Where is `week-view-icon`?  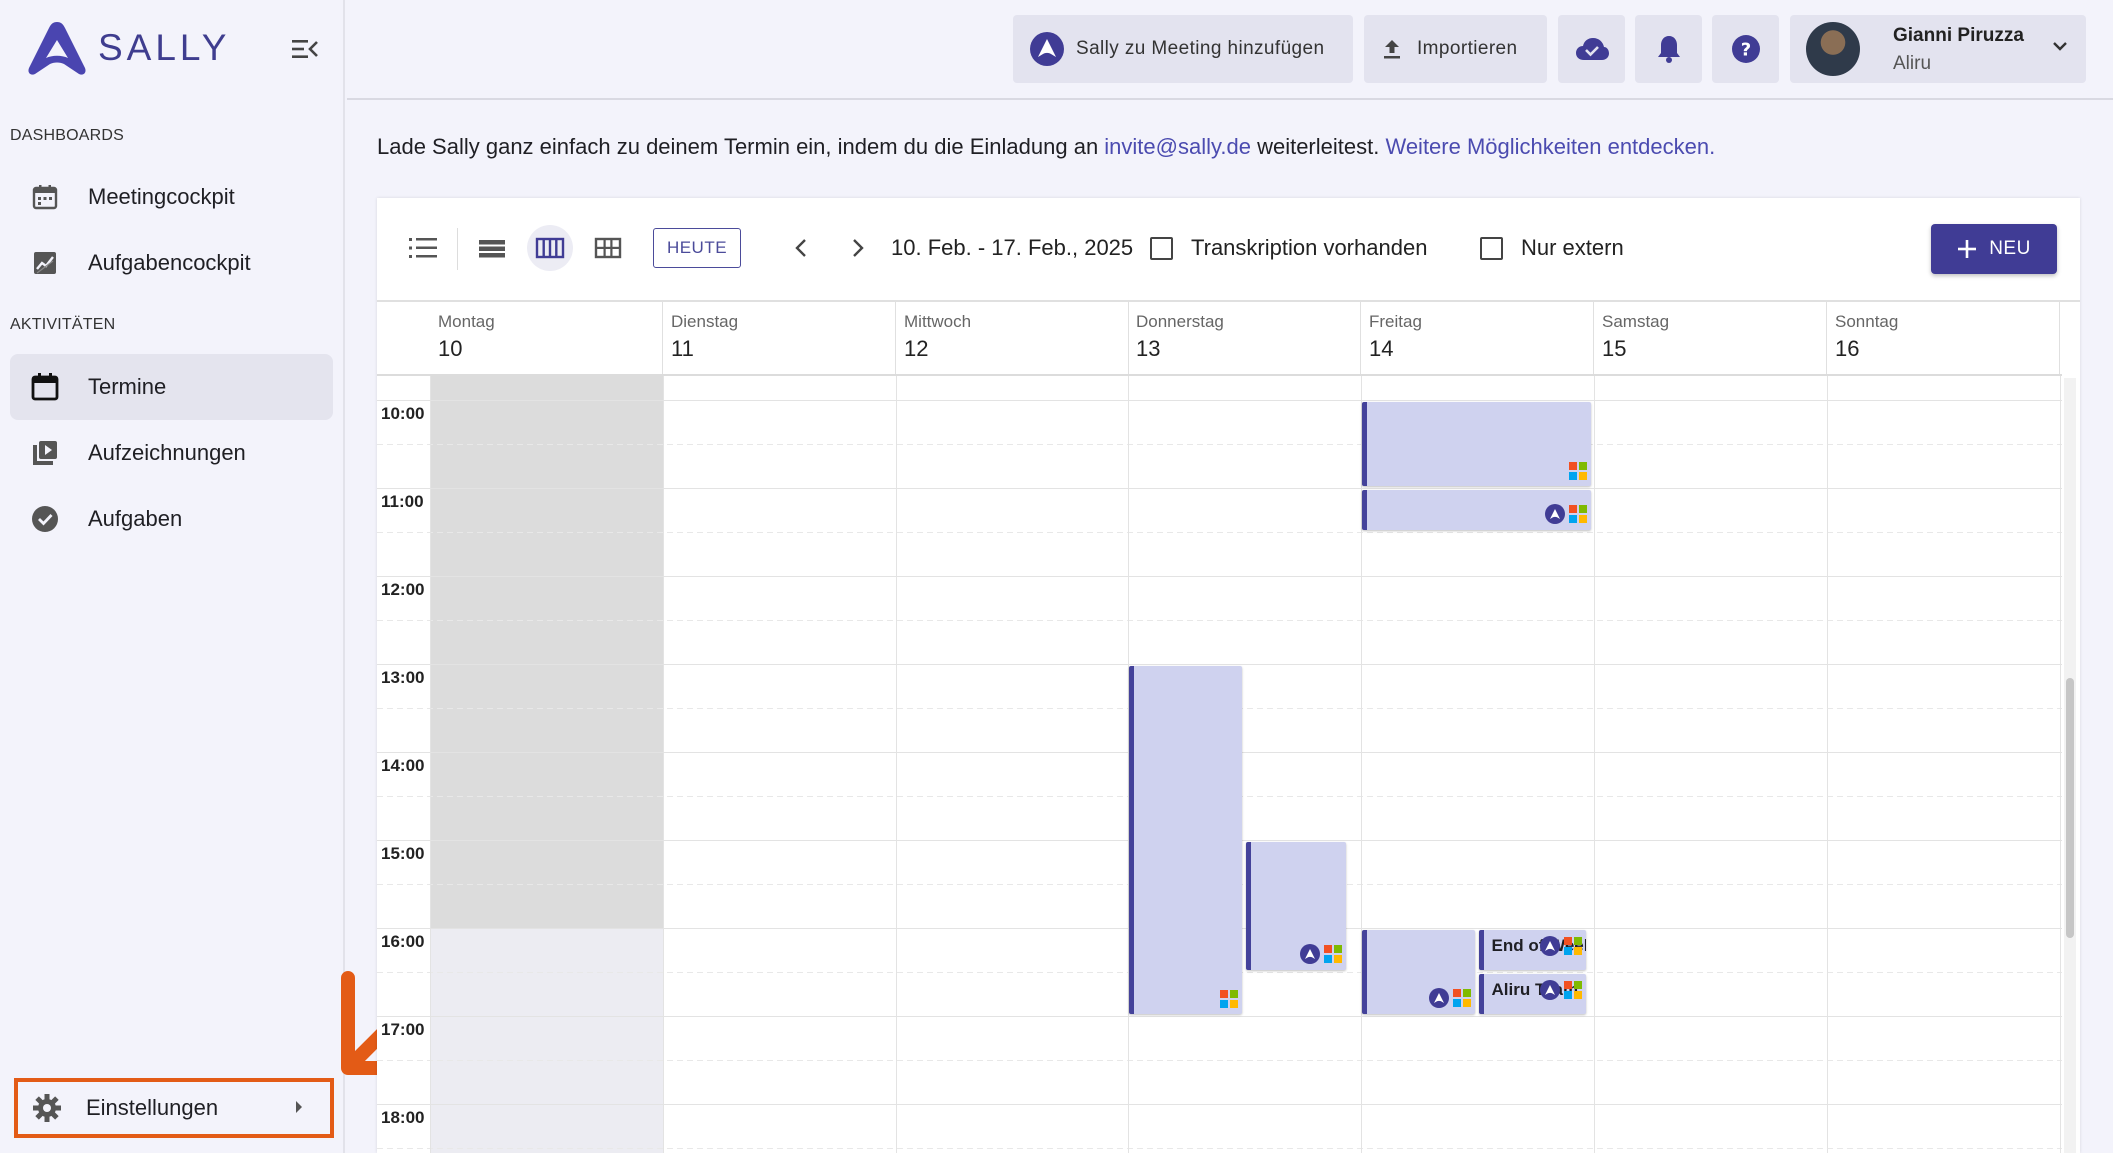
week-view-icon is located at coordinates (550, 248).